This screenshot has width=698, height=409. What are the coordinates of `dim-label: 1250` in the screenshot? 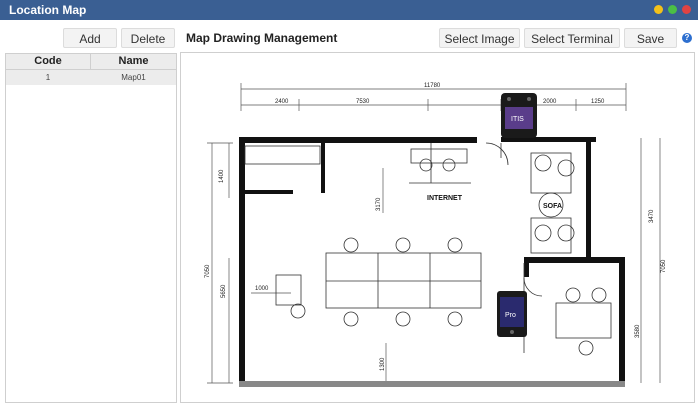 It's located at (598, 102).